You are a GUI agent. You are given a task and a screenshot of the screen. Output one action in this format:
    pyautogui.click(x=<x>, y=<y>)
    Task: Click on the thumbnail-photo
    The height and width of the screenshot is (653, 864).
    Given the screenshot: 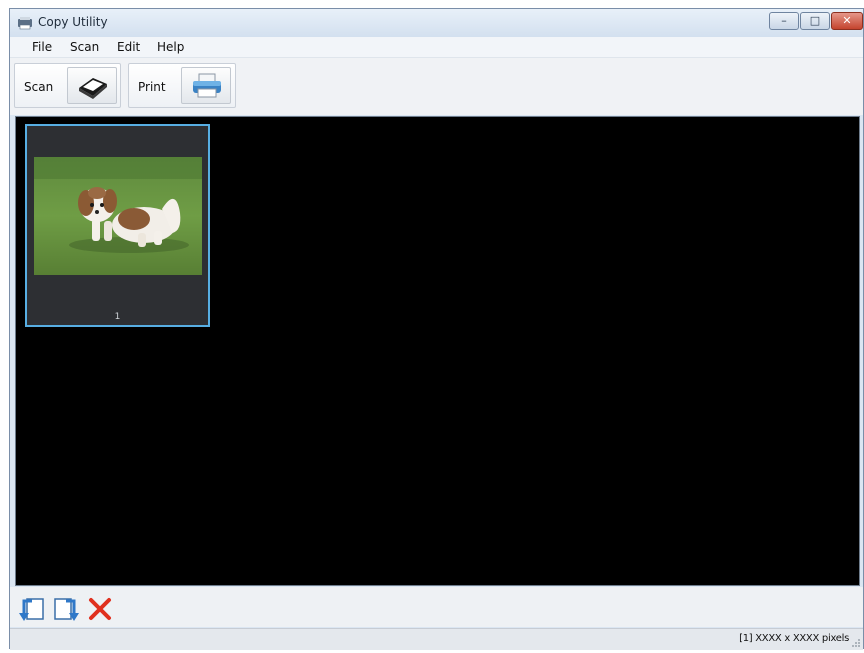 What is the action you would take?
    pyautogui.click(x=118, y=216)
    